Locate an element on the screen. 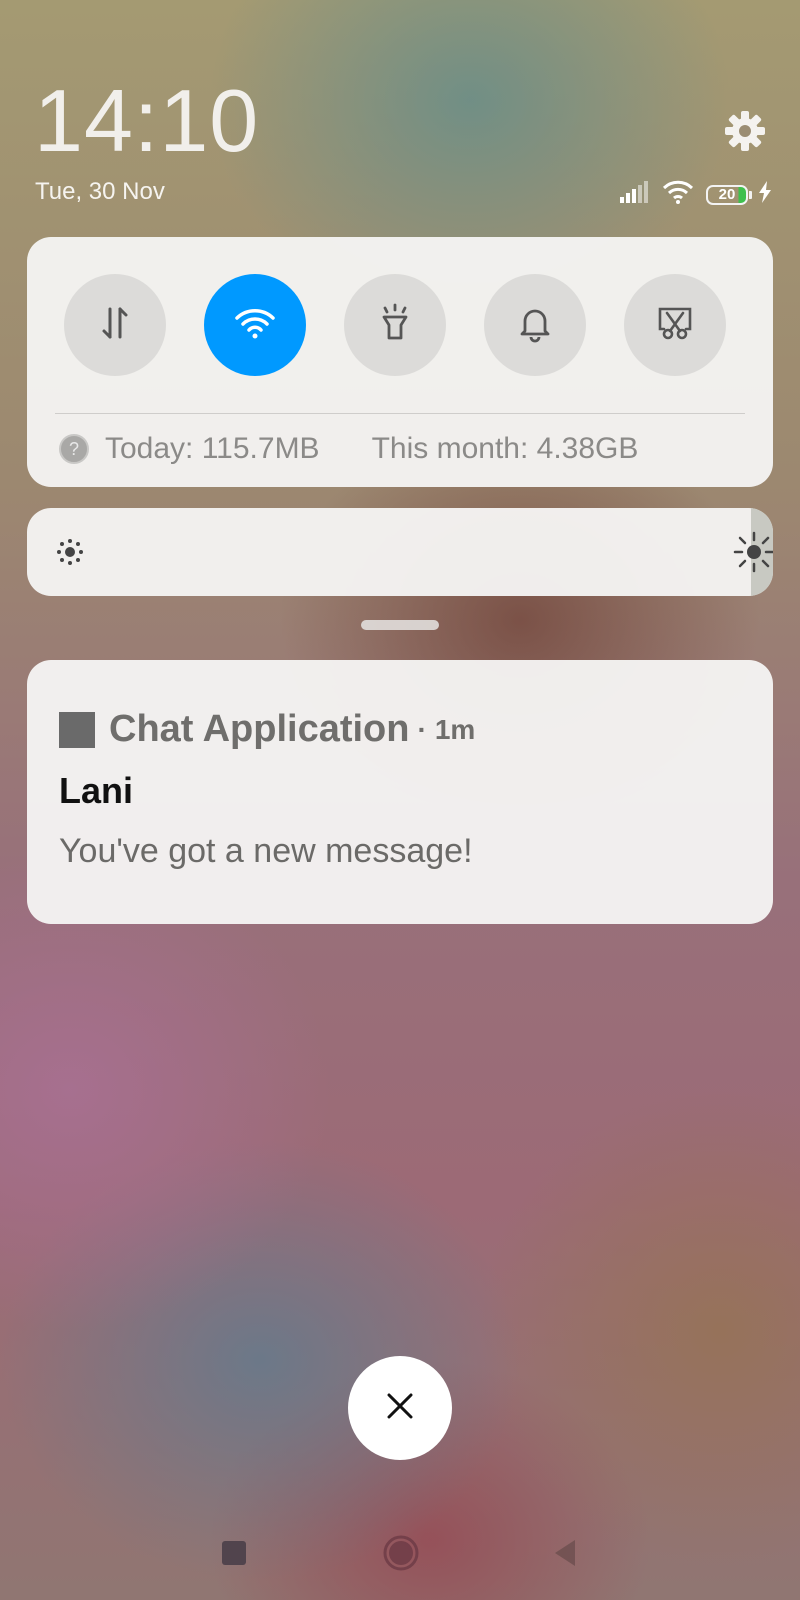  quick-settings-panel: ? Today: 115.7MB This month: 4.38GB is located at coordinates (400, 362).